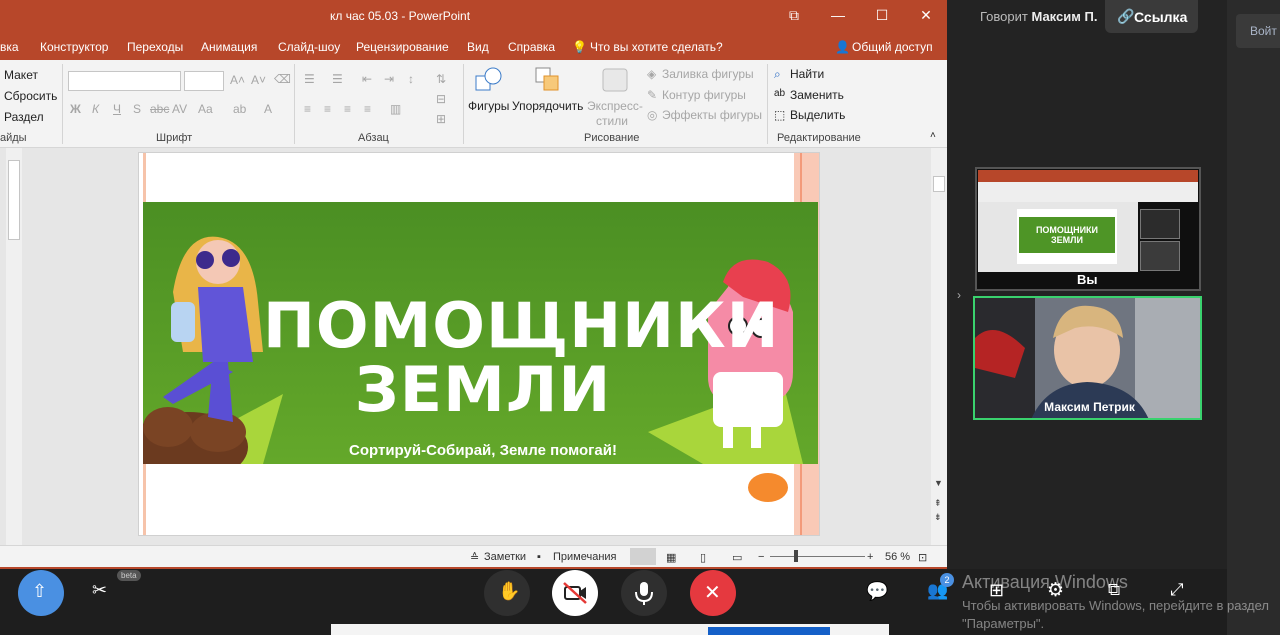  Describe the element at coordinates (441, 79) in the screenshot. I see `text-direction-icon: ⇅` at that location.